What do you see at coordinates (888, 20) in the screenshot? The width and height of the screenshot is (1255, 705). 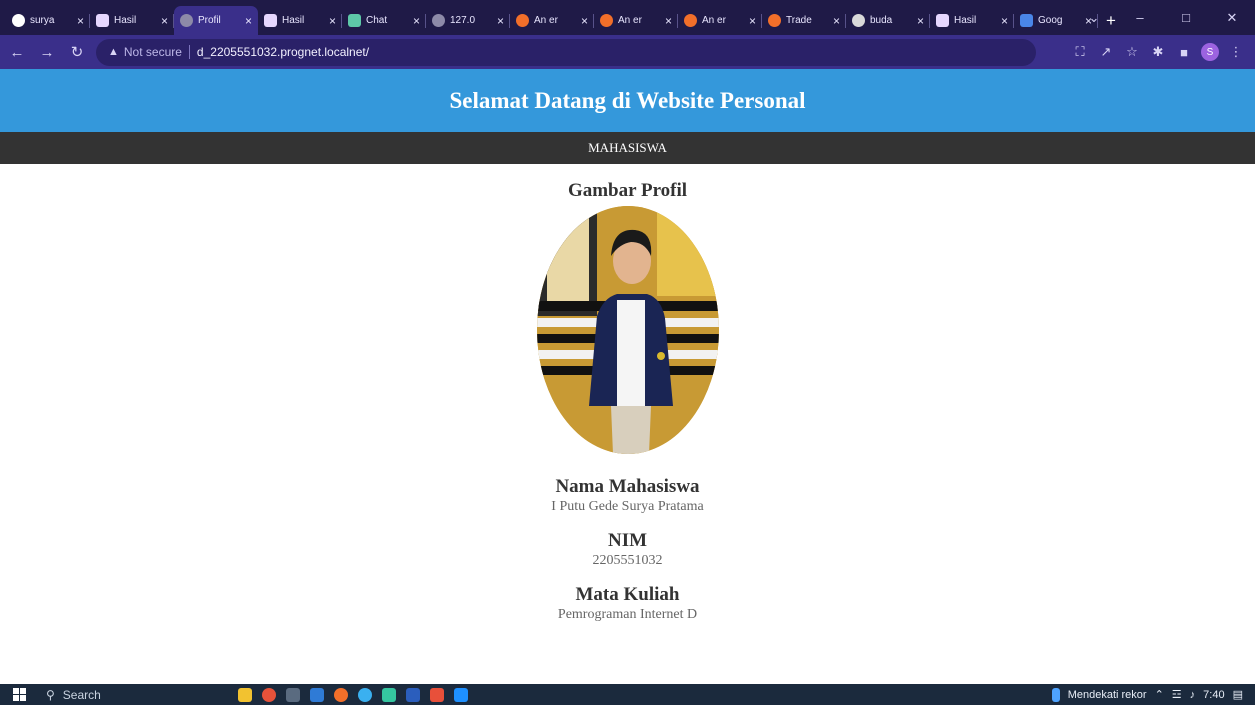 I see `browser-tab: buda ×` at bounding box center [888, 20].